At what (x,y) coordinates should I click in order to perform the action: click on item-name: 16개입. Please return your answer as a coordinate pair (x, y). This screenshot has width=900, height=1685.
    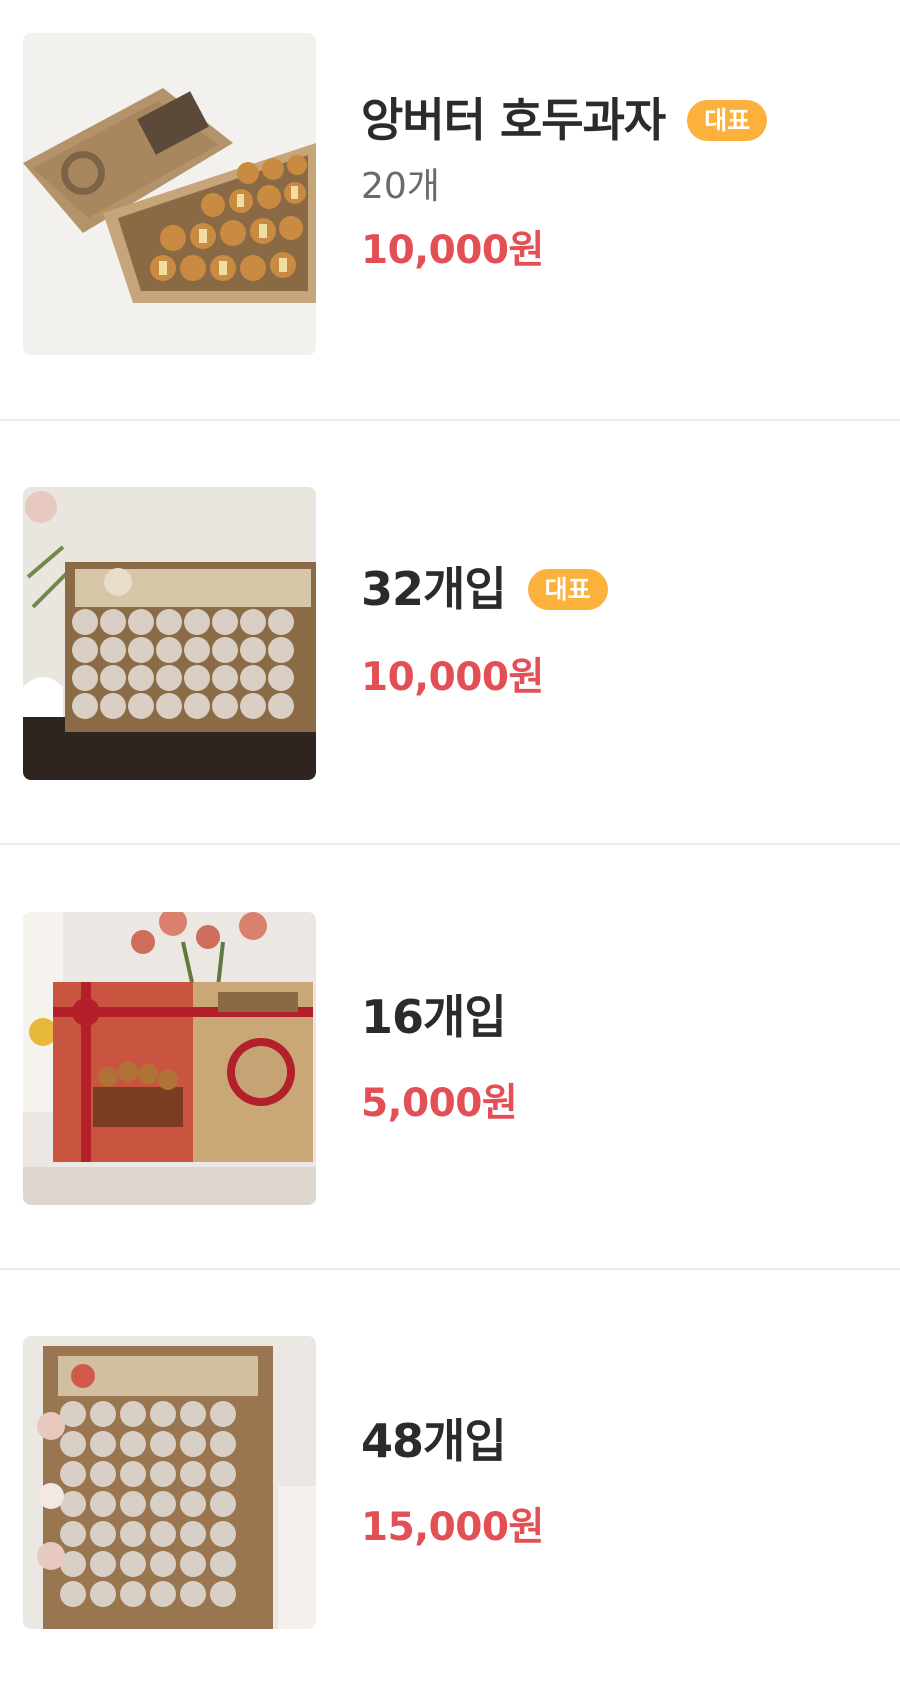
    Looking at the image, I should click on (434, 1017).